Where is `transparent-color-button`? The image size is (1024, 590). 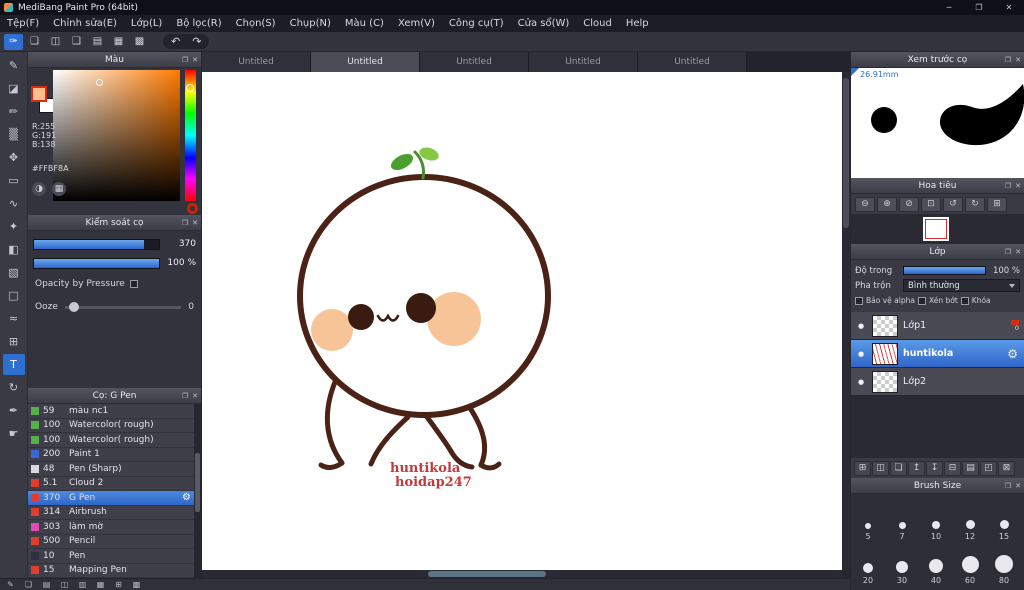
transparent-color-button is located at coordinates (192, 208).